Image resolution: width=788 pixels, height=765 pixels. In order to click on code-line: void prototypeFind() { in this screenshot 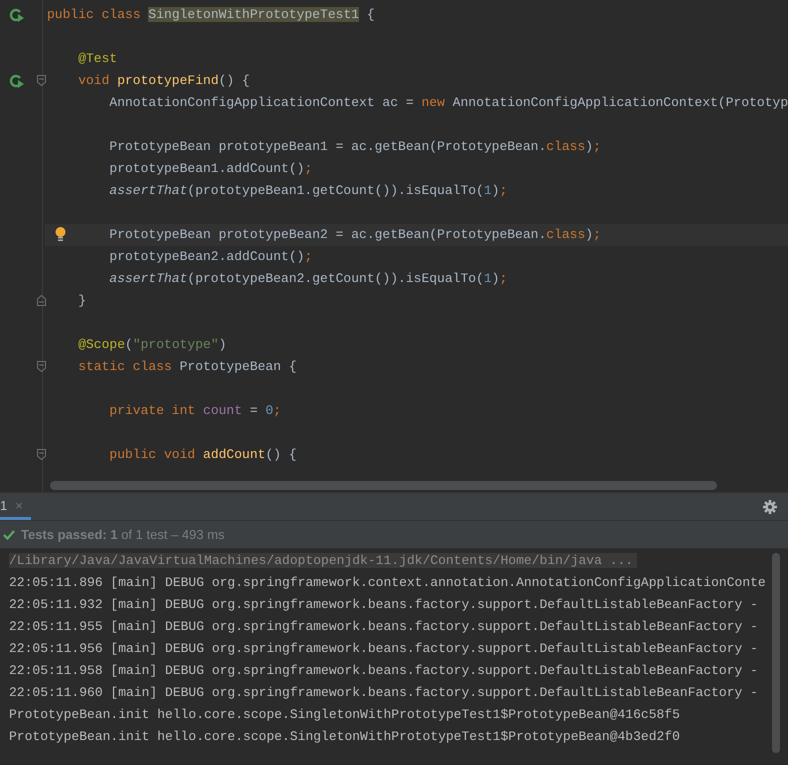, I will do `click(164, 81)`.